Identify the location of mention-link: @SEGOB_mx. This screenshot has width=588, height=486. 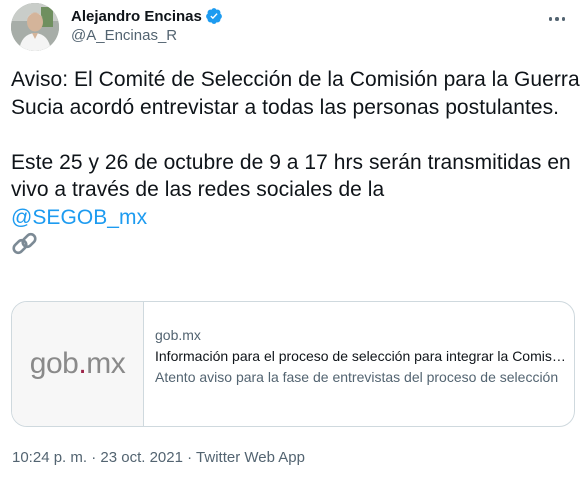
(79, 217).